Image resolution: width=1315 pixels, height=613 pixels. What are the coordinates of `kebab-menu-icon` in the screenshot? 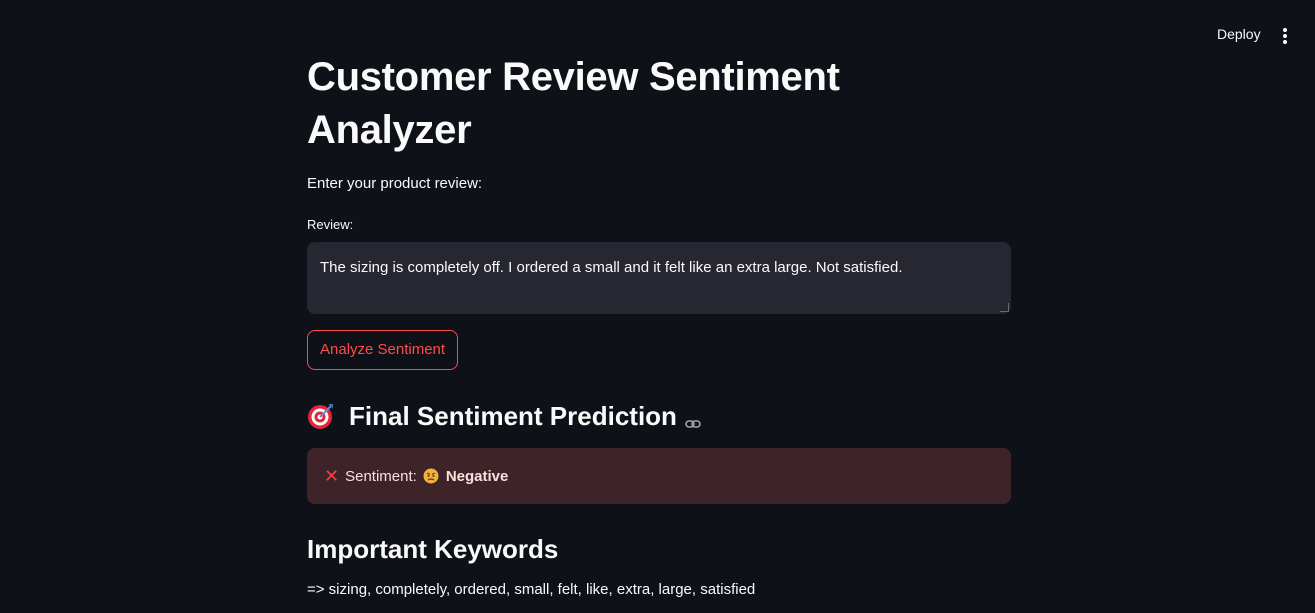 It's located at (1285, 34).